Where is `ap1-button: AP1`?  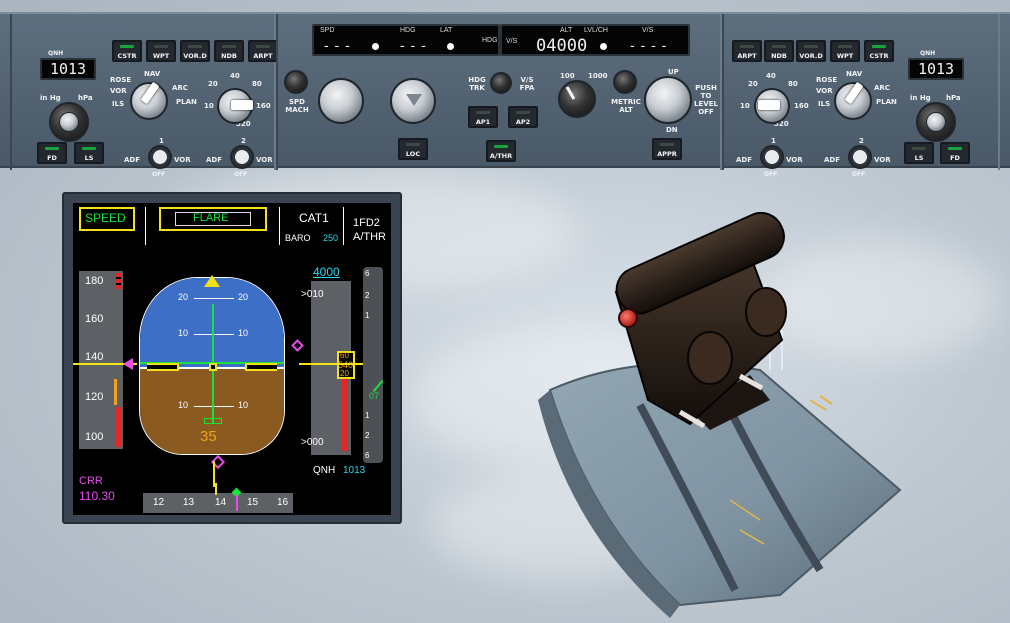 ap1-button: AP1 is located at coordinates (483, 117).